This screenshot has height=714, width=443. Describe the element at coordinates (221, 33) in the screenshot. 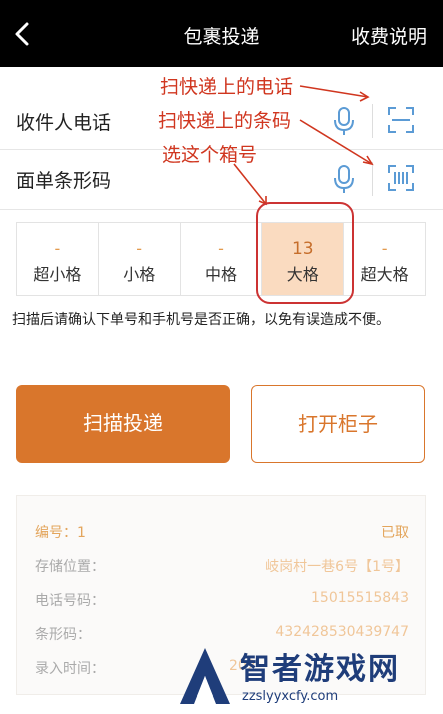

I see `top-bar: 包裹投递 收费说明` at that location.